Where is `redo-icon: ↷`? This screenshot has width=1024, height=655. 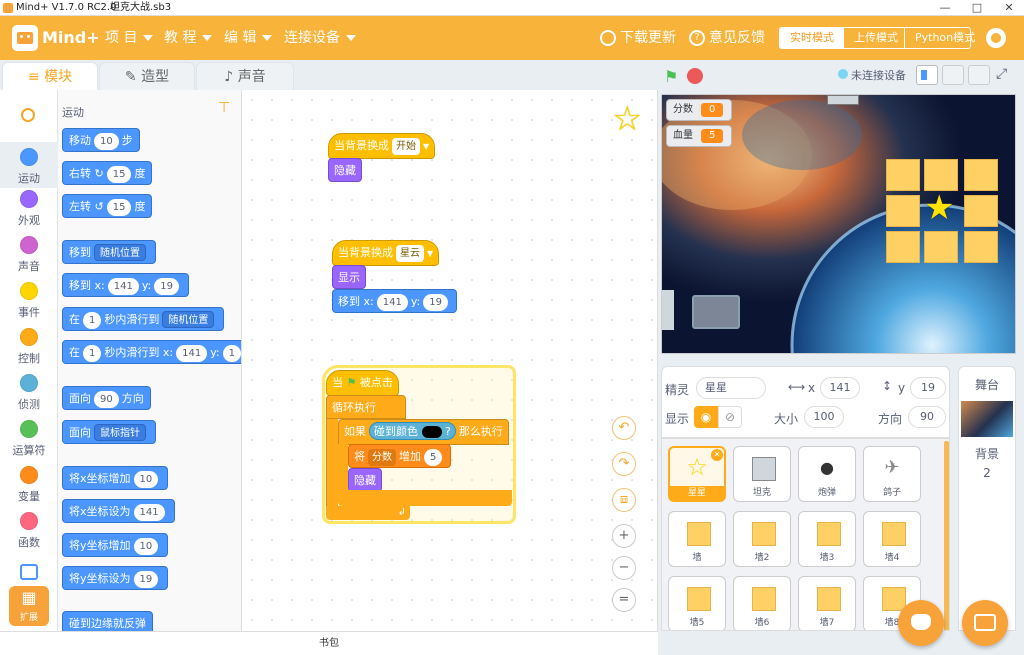
redo-icon: ↷ is located at coordinates (624, 464).